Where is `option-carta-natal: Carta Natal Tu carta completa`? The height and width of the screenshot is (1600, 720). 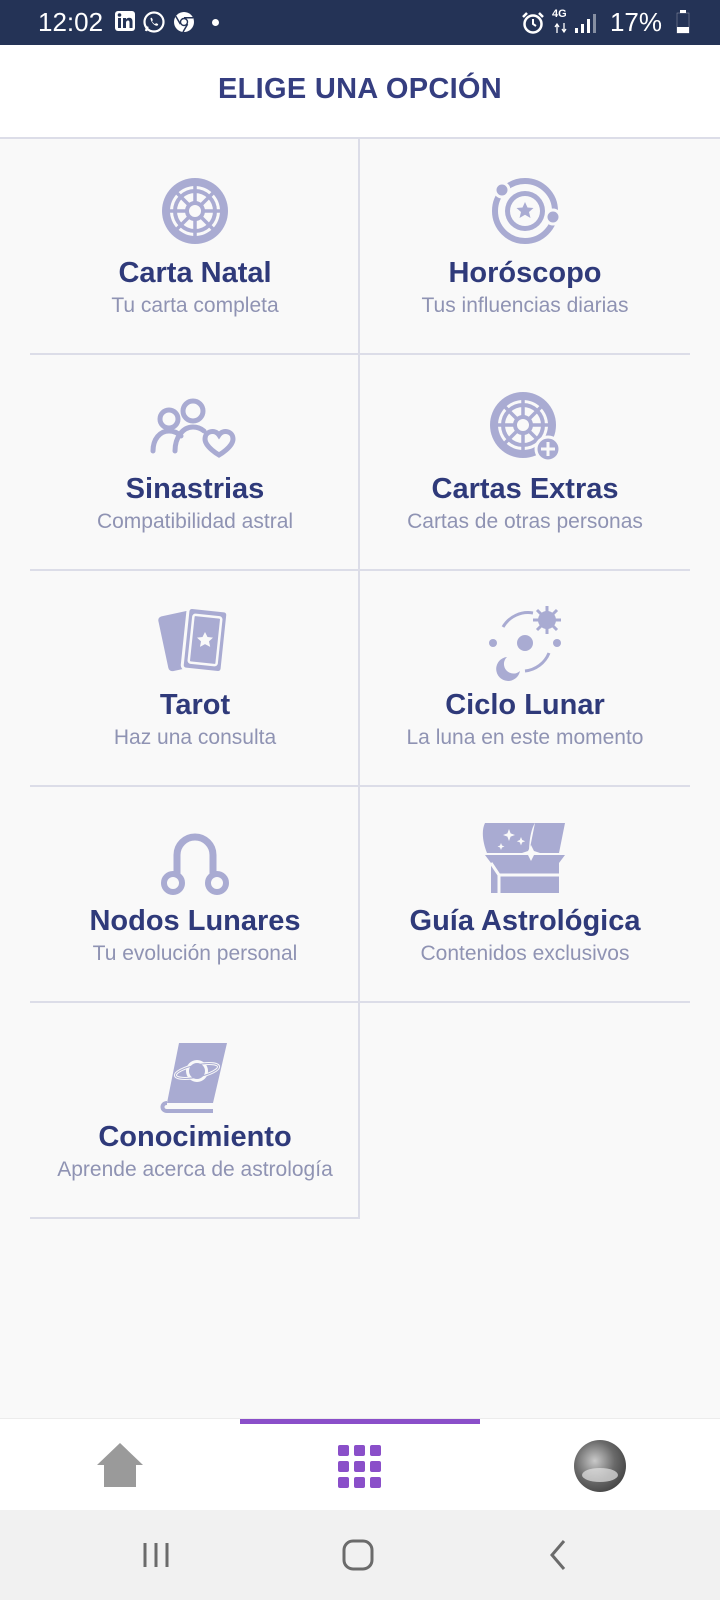 option-carta-natal: Carta Natal Tu carta completa is located at coordinates (195, 247).